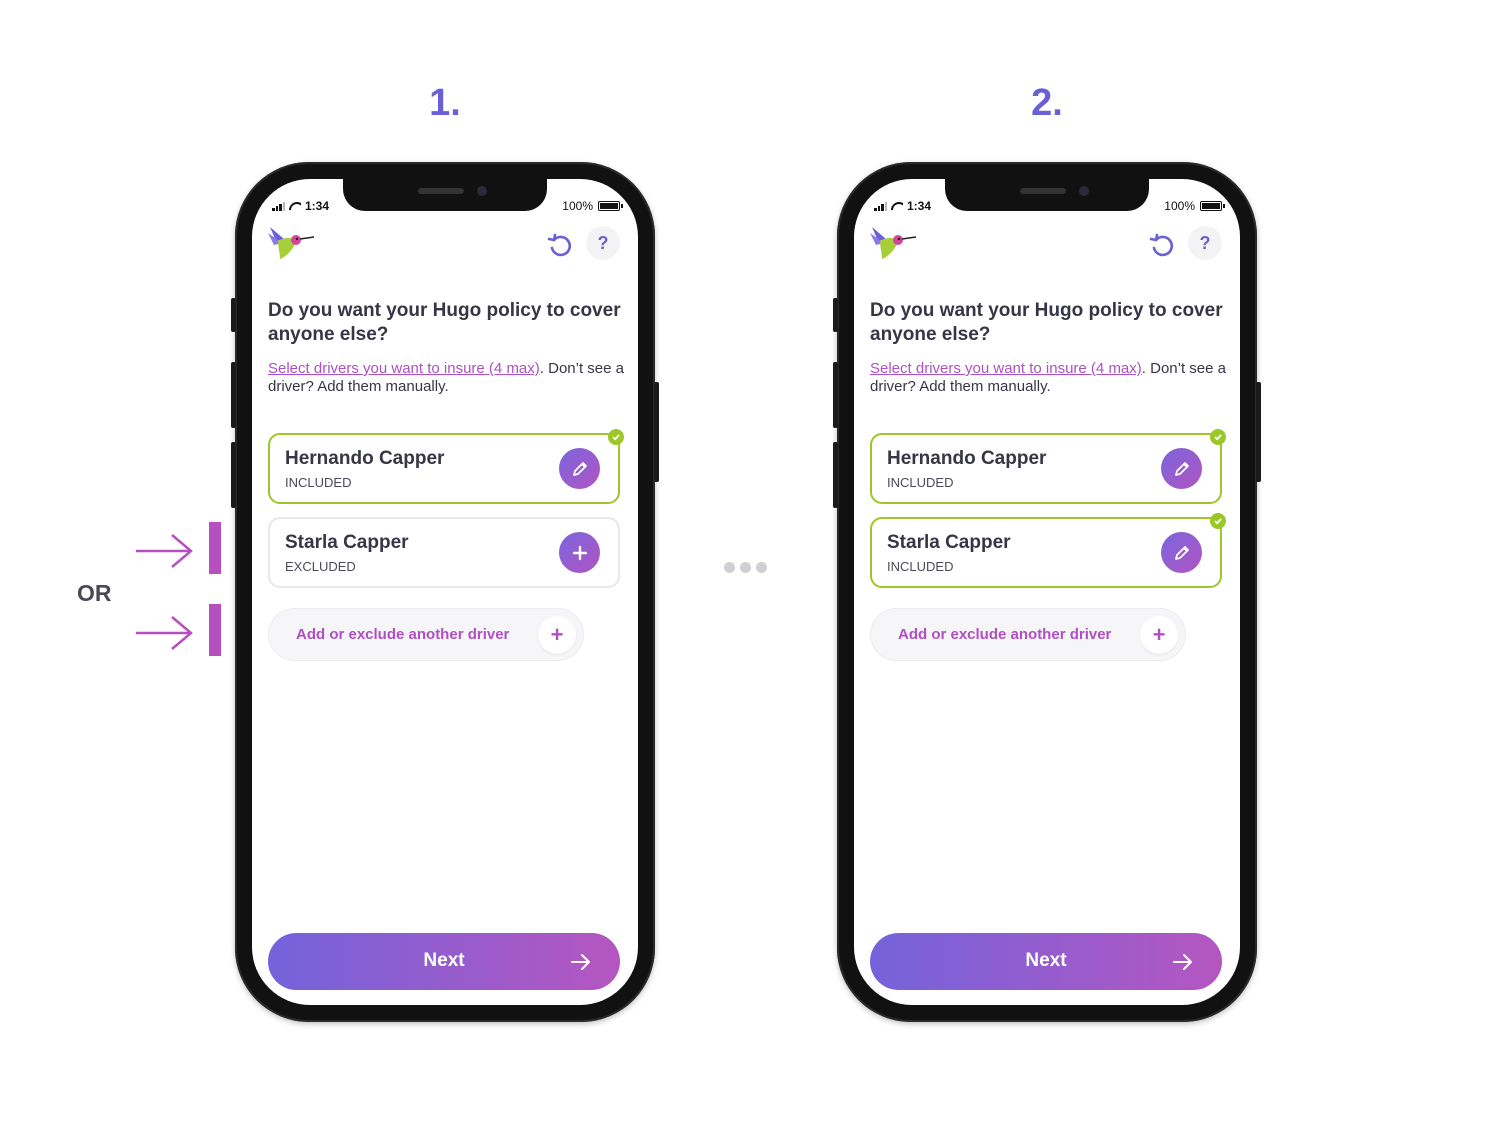 The height and width of the screenshot is (1122, 1500). Describe the element at coordinates (1047, 103) in the screenshot. I see `step-number-2: 2.` at that location.